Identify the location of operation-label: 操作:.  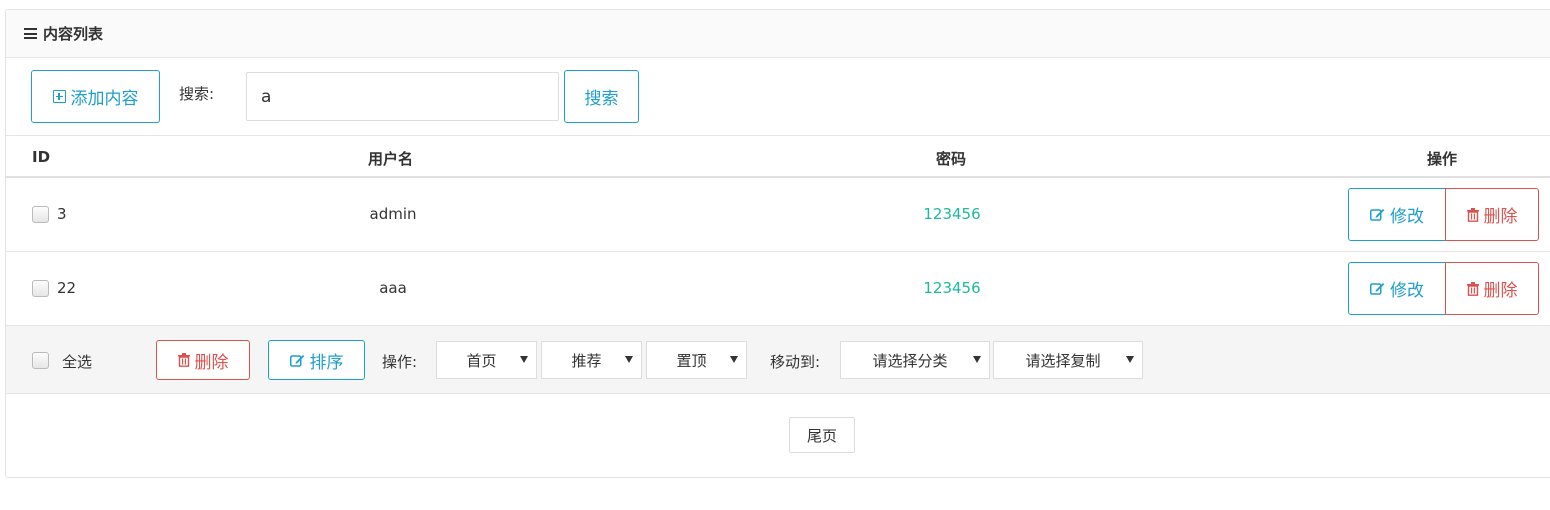
(400, 362).